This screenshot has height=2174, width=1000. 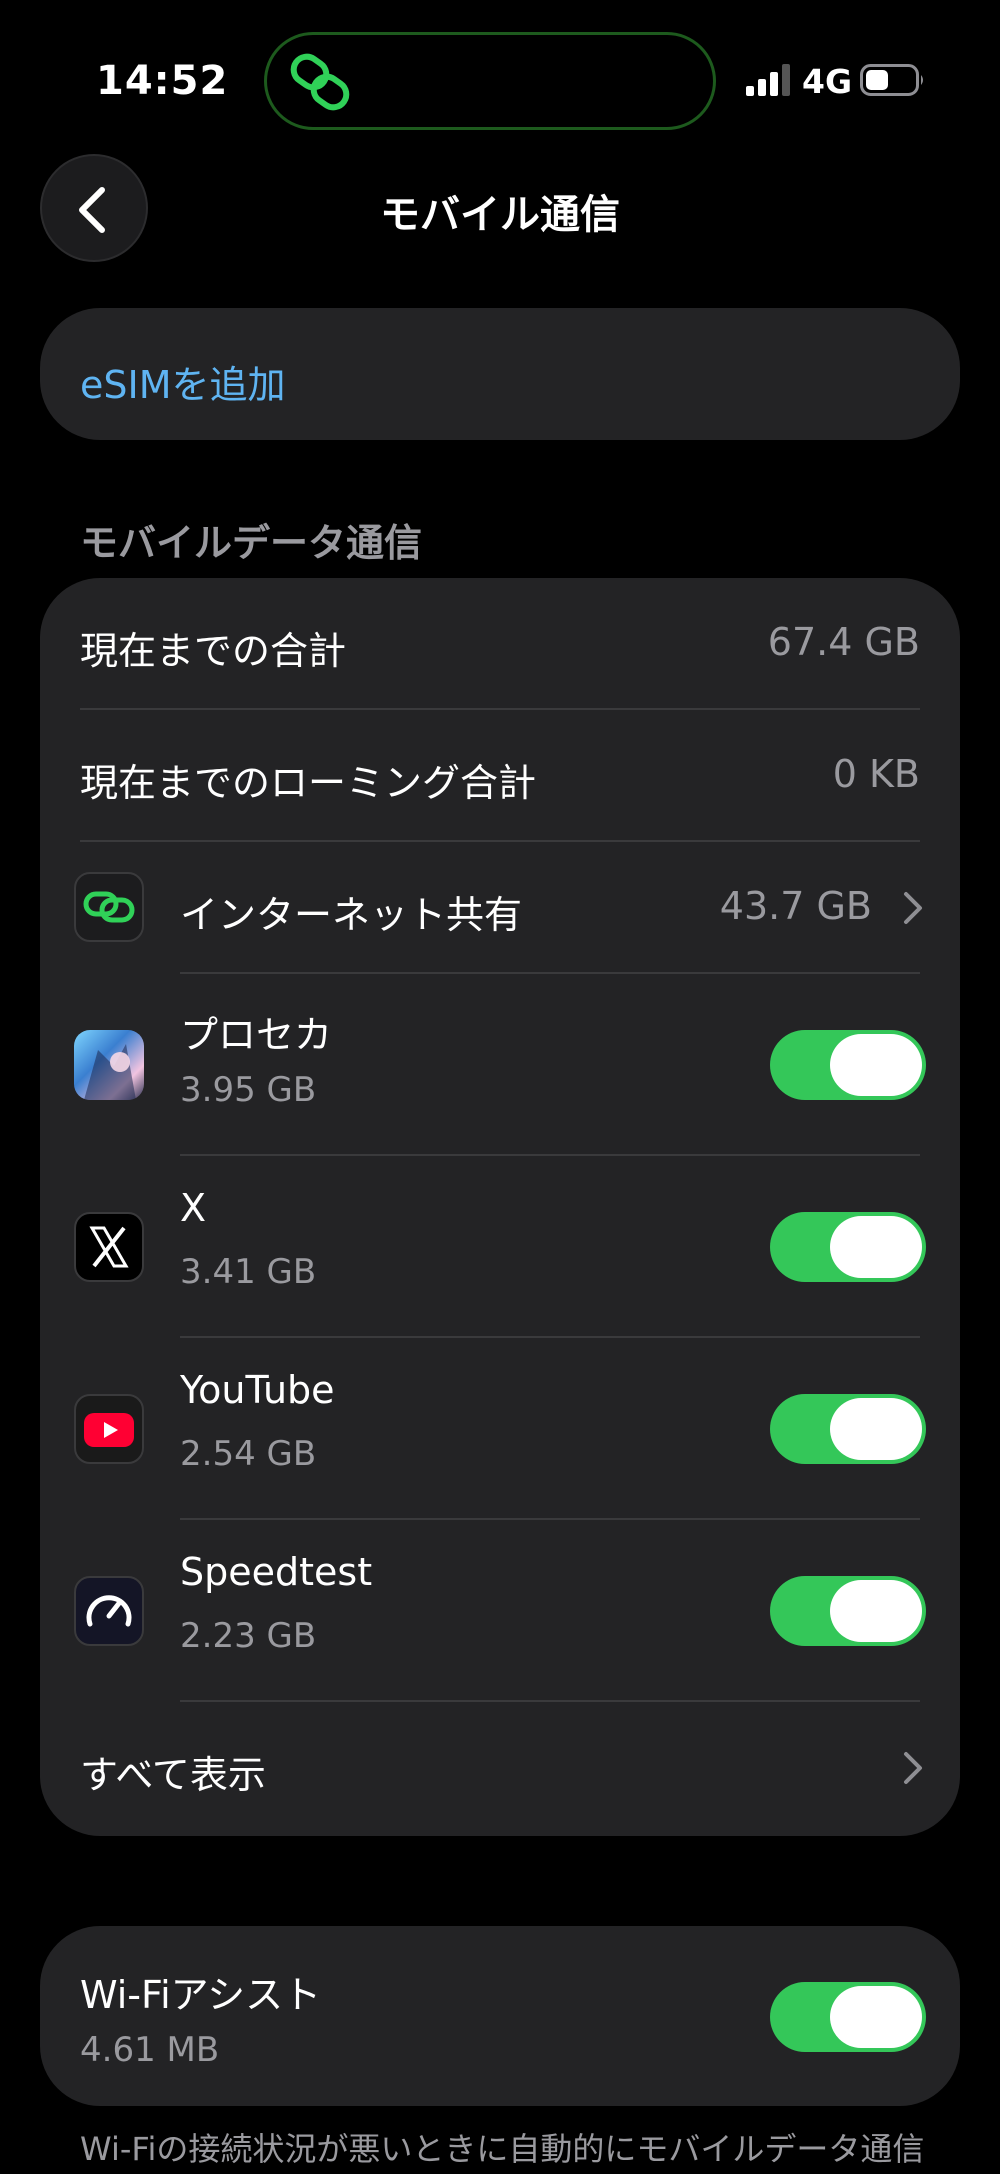 I want to click on speedtest-app-icon, so click(x=109, y=1611).